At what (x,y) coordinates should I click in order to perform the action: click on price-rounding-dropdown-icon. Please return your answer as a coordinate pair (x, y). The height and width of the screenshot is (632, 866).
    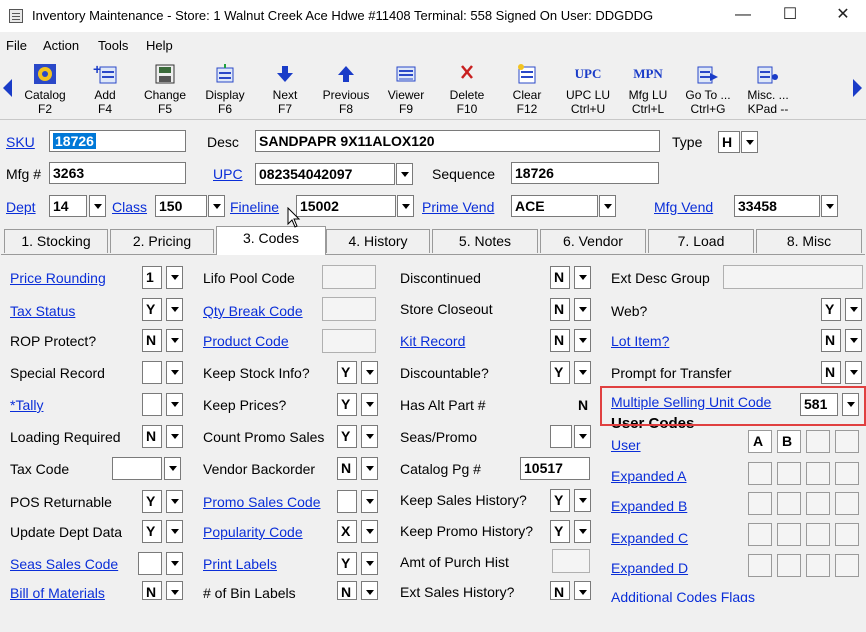
    Looking at the image, I should click on (174, 277).